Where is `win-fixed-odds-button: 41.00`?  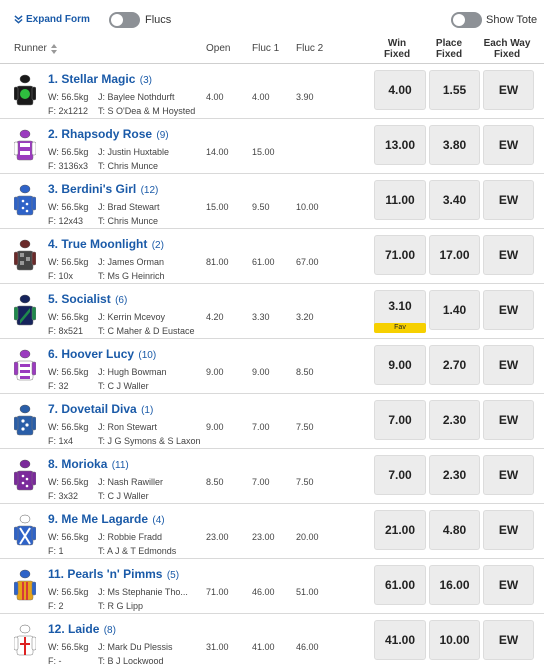 win-fixed-odds-button: 41.00 is located at coordinates (400, 640).